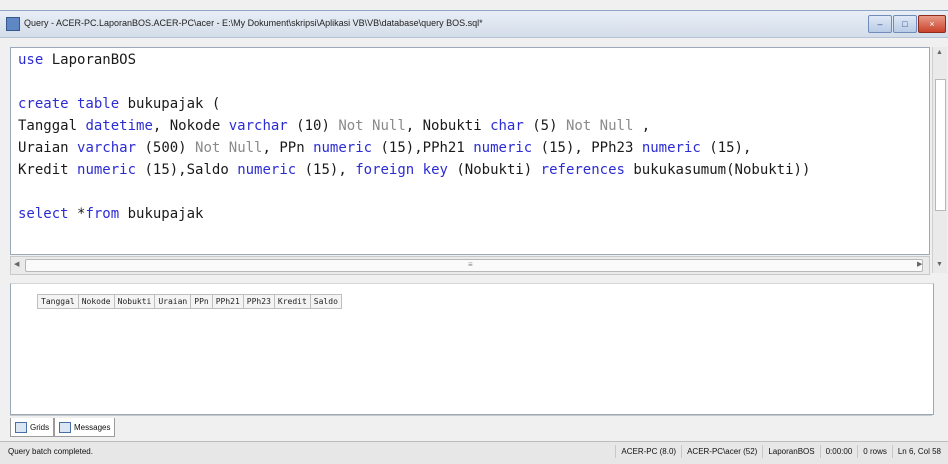 The height and width of the screenshot is (464, 948). What do you see at coordinates (932, 24) in the screenshot?
I see `close-button: ×` at bounding box center [932, 24].